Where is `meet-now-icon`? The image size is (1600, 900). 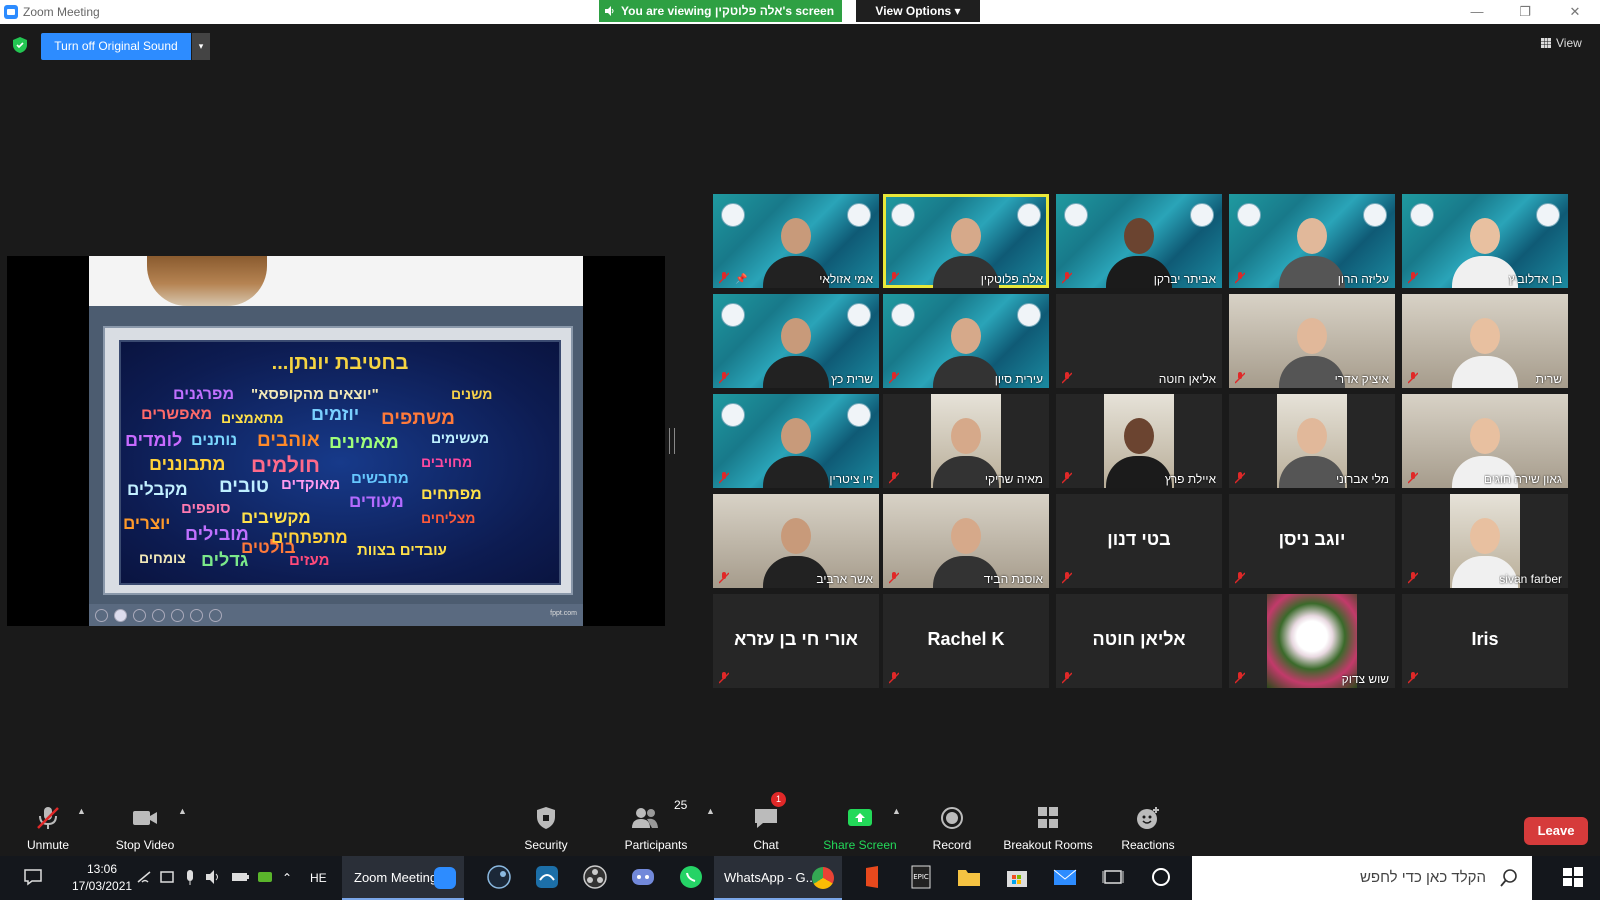
meet-now-icon is located at coordinates (167, 877).